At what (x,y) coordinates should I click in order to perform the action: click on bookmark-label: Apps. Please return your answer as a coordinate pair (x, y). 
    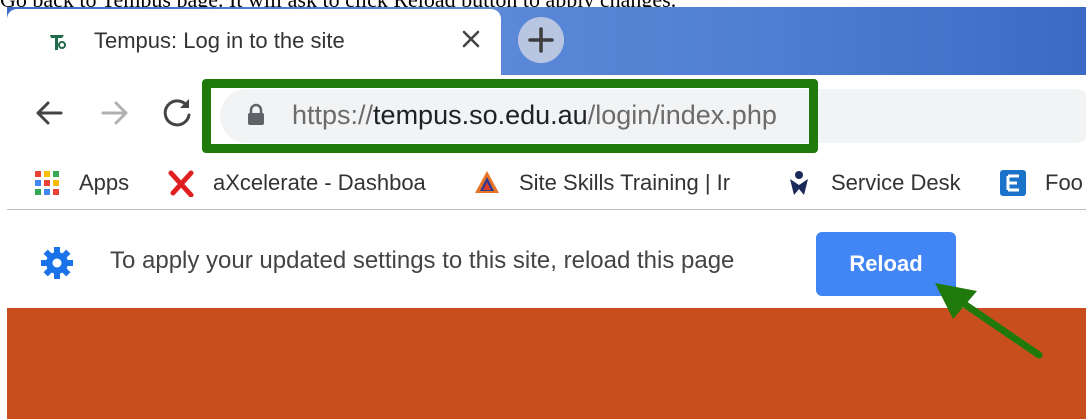
    Looking at the image, I should click on (104, 182).